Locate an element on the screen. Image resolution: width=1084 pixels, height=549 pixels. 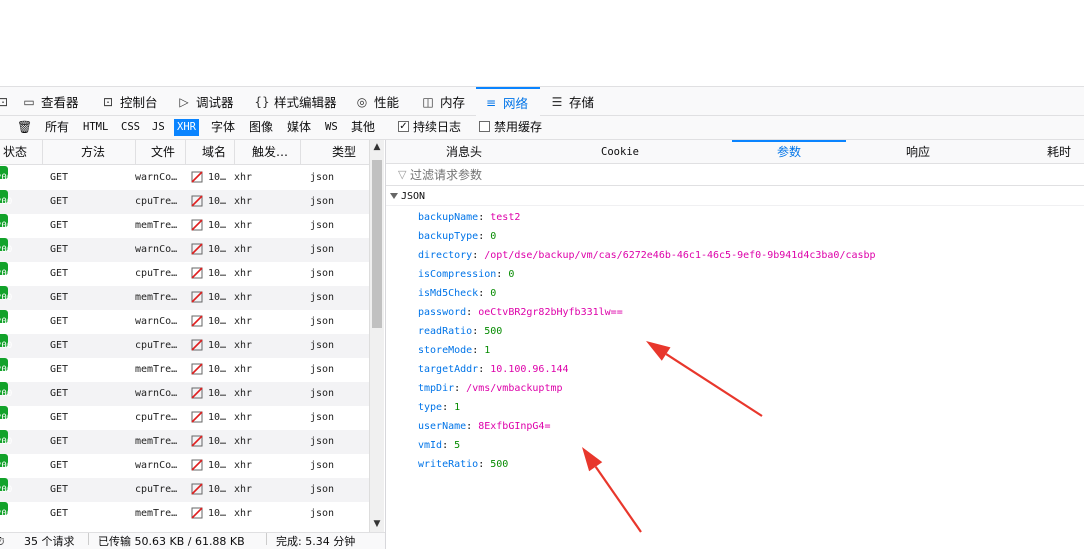
persist-logs-checkbox: ✓ is located at coordinates (403, 126).